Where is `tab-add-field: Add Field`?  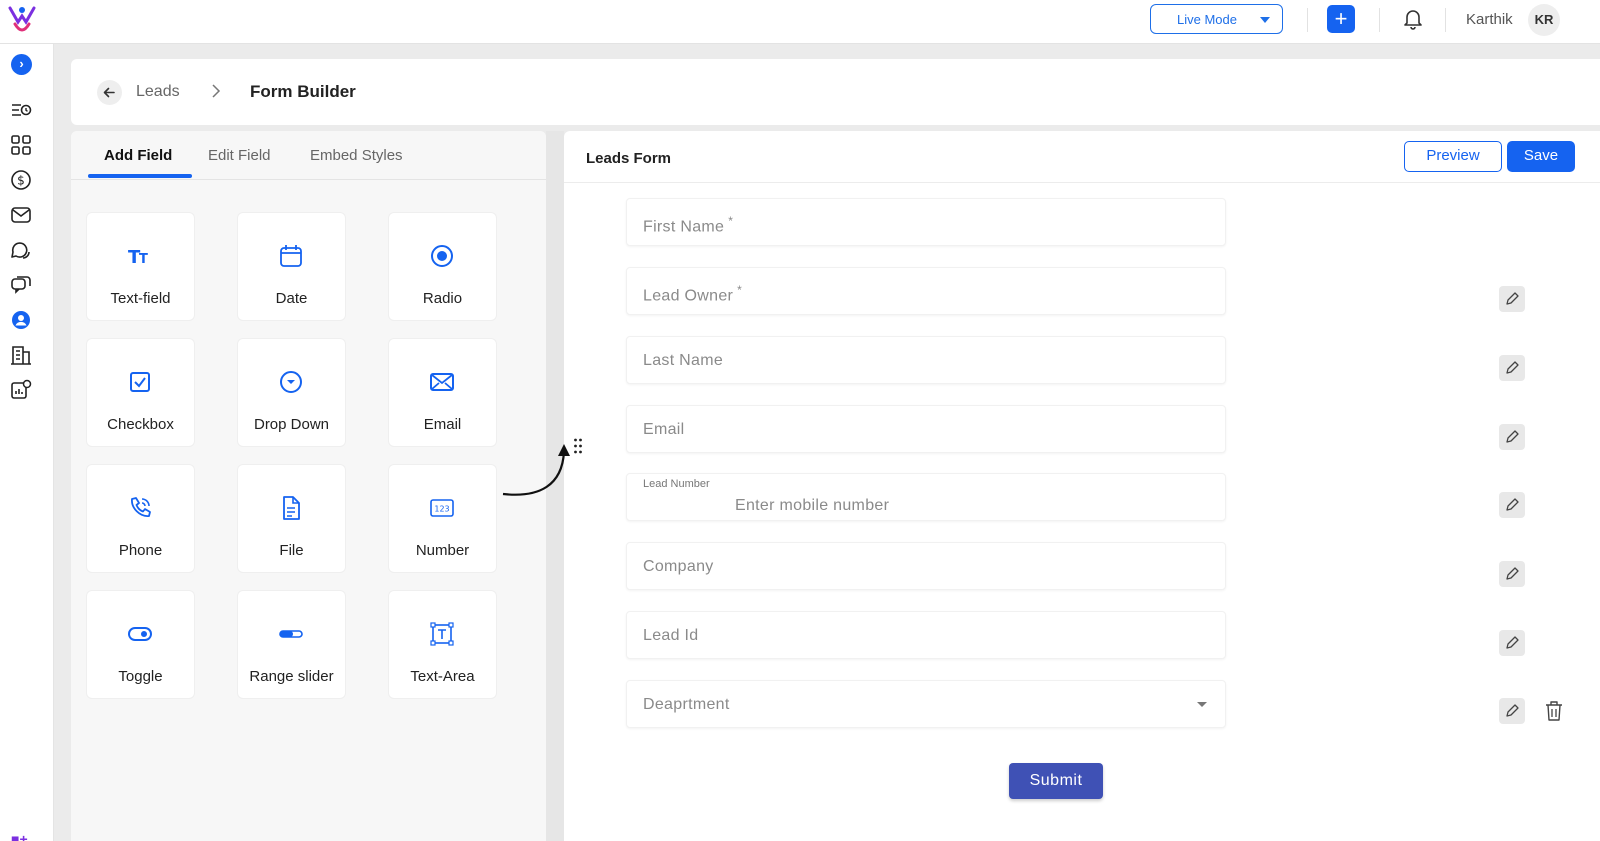
tab-add-field: Add Field is located at coordinates (138, 155).